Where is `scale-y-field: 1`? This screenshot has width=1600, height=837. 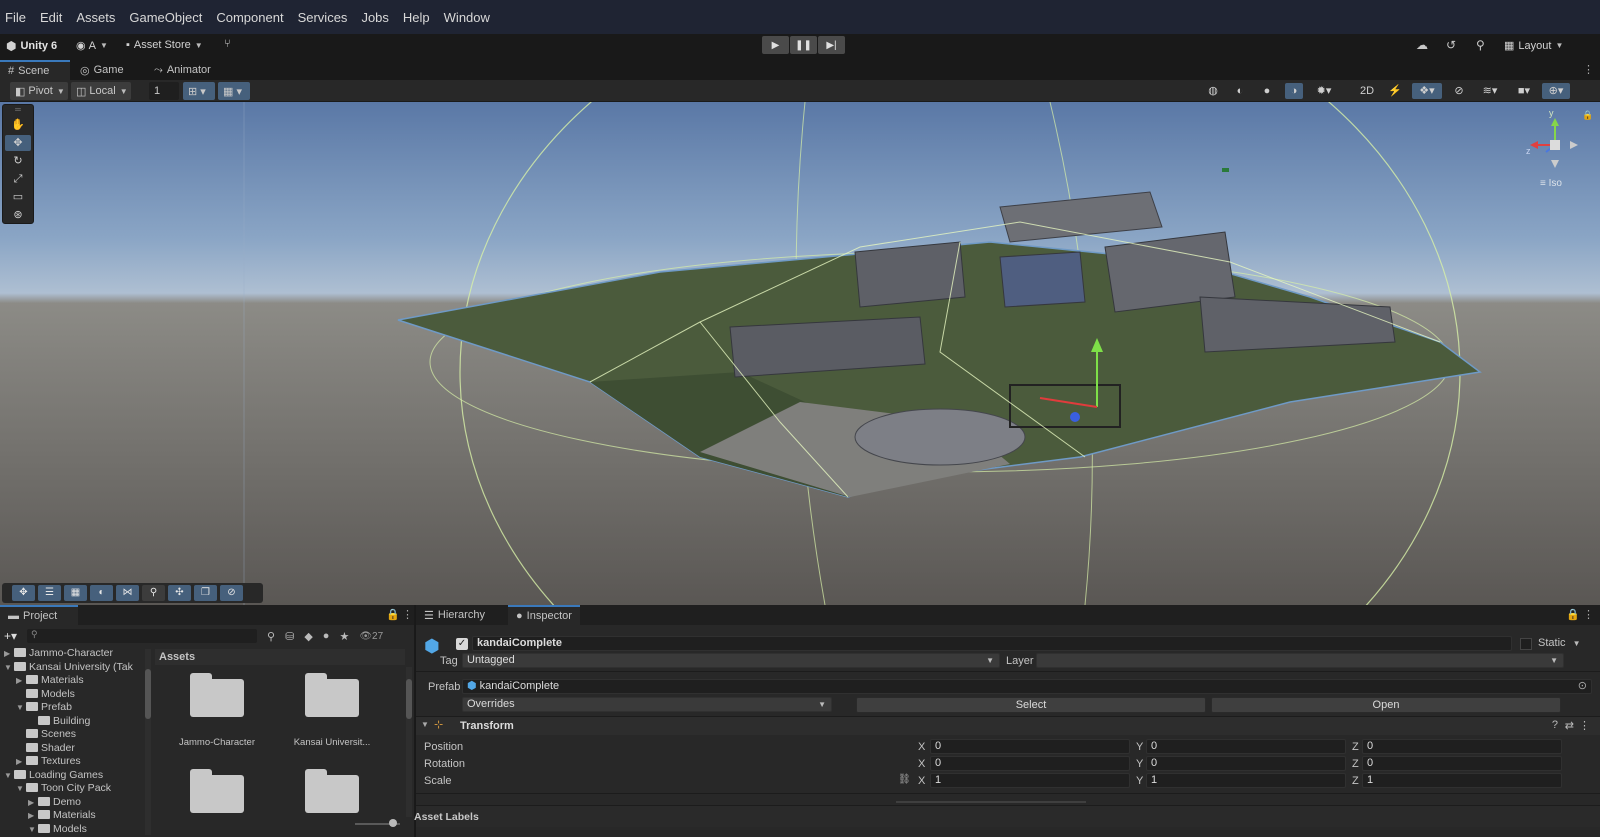 scale-y-field: 1 is located at coordinates (1246, 780).